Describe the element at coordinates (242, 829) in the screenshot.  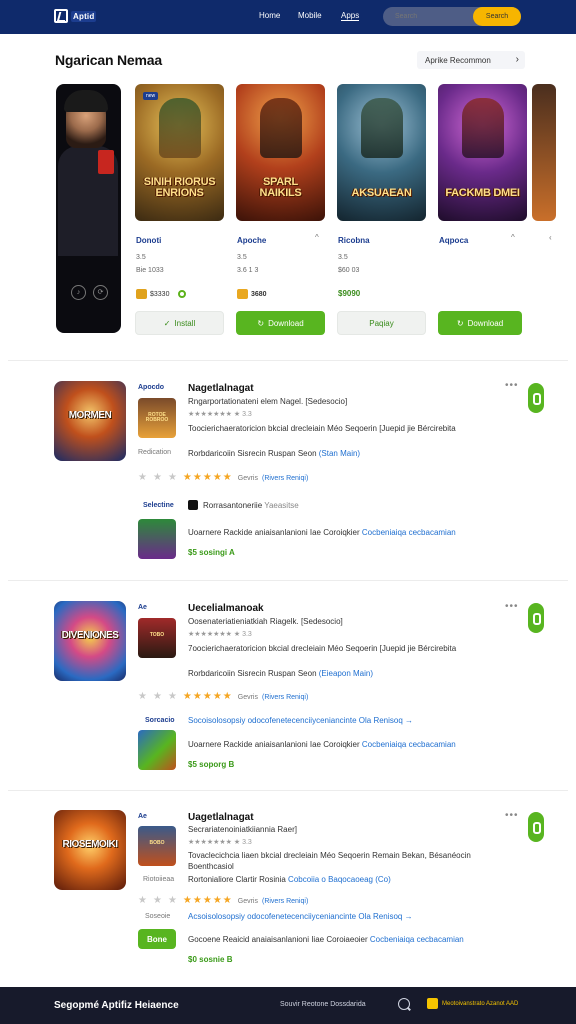
I see `app-subtitle: Secrariatenoiniatkiiannia Raer]` at that location.